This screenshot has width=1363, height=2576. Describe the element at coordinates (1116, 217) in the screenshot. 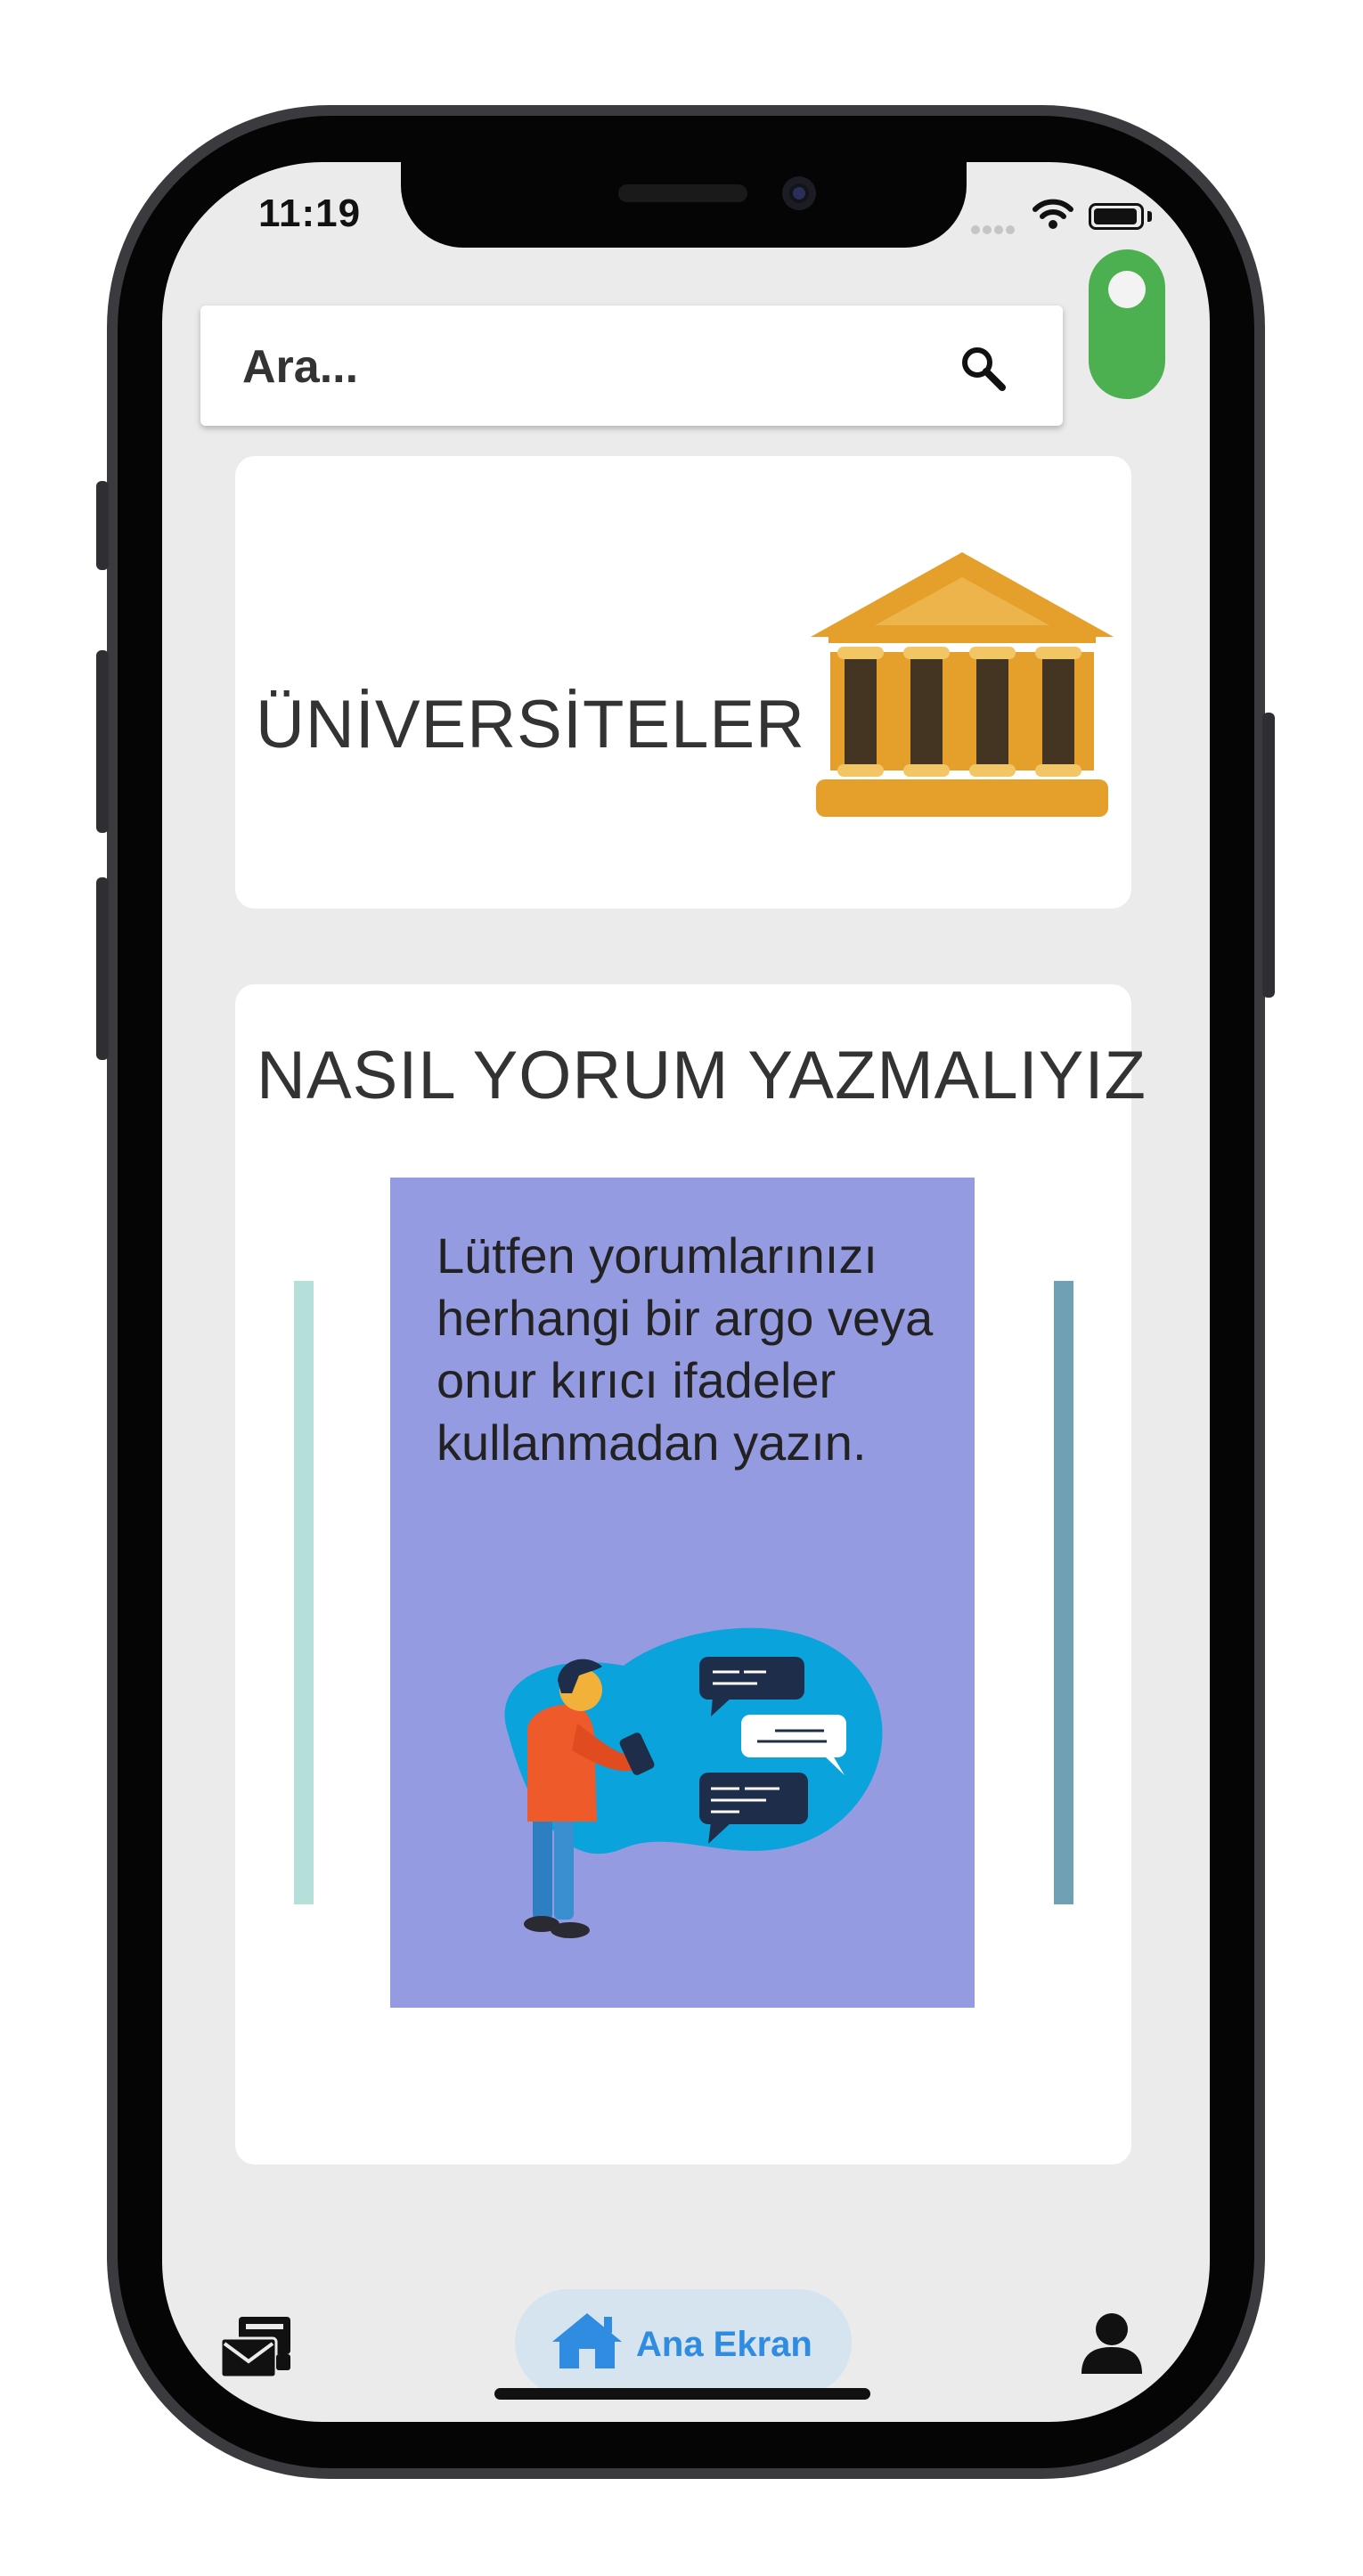

I see `battery-icon` at that location.